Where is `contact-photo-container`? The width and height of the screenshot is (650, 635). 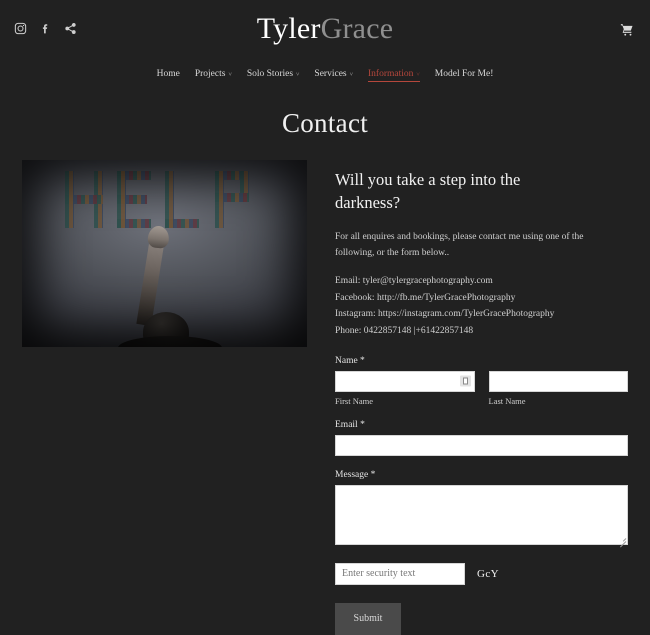 contact-photo-container is located at coordinates (164, 253).